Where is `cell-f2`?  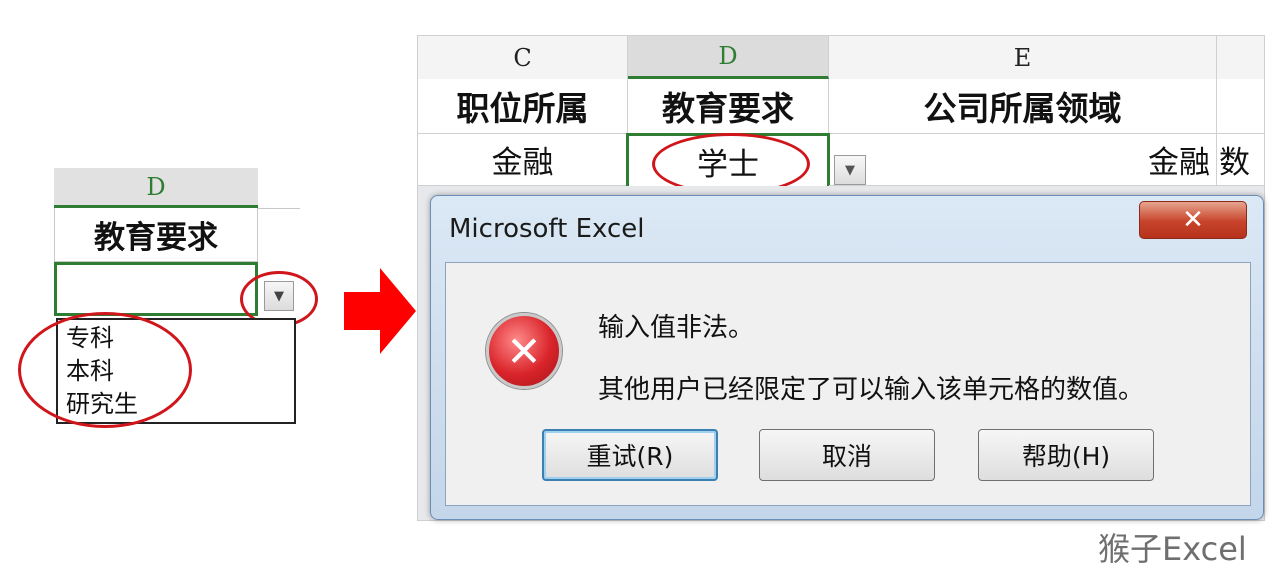 cell-f2 is located at coordinates (1240, 106).